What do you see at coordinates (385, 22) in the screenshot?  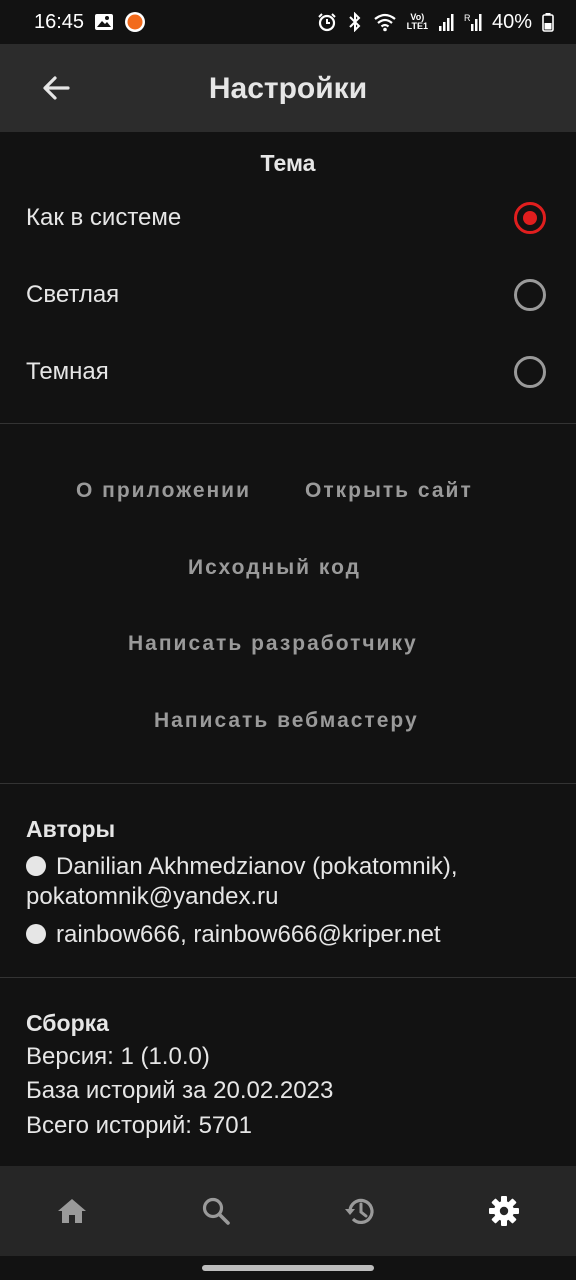 I see `wifi-icon` at bounding box center [385, 22].